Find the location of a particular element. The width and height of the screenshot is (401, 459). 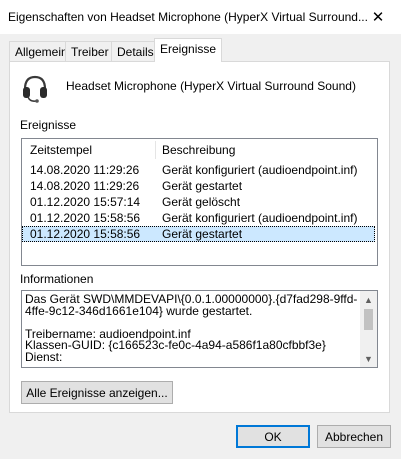

event-row: 14.08.2020 11:29:26 Gerät gestartet is located at coordinates (199, 186).